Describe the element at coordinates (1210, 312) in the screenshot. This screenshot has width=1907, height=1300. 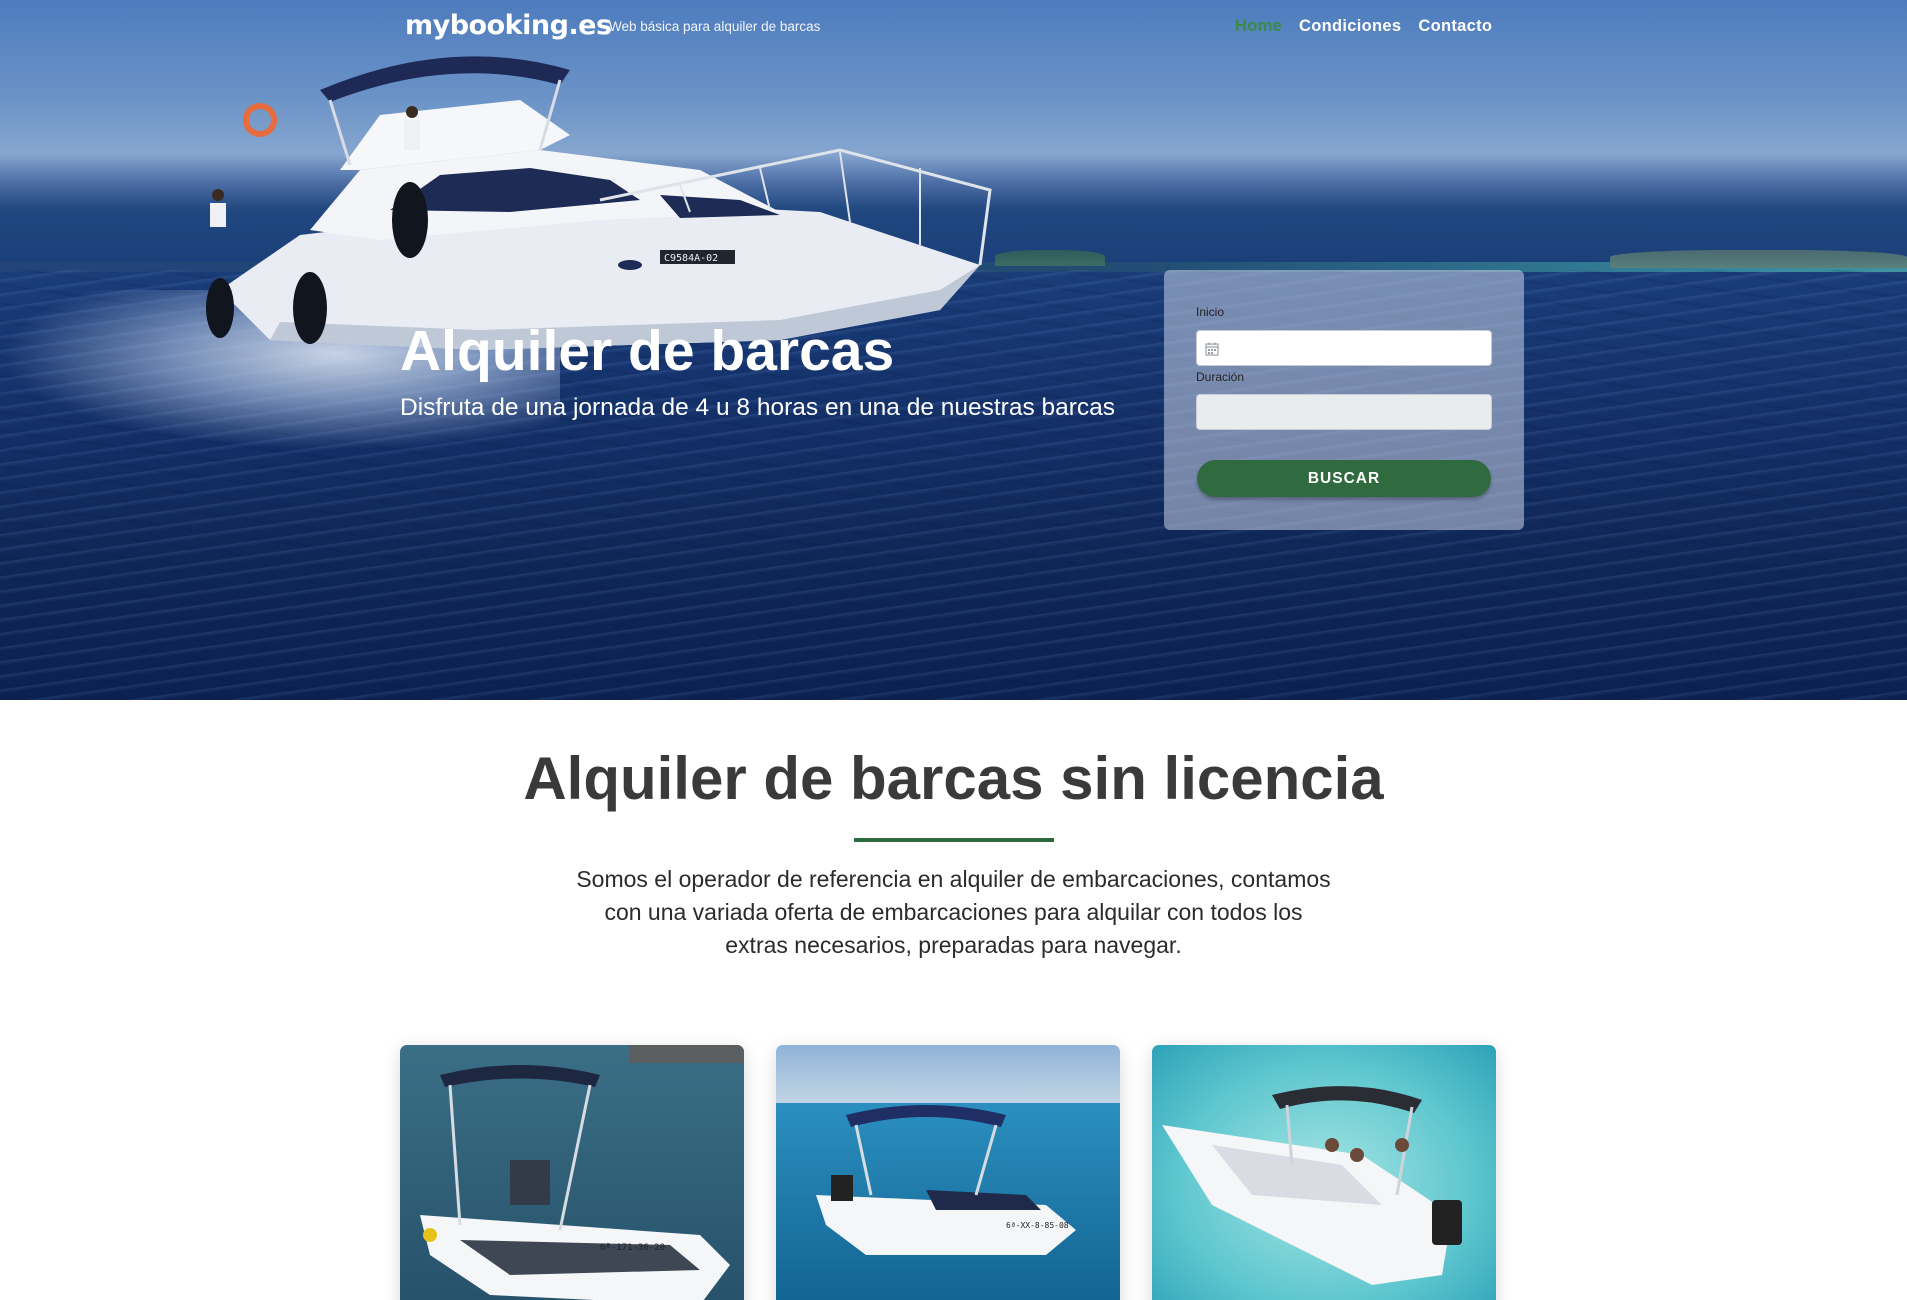
I see `start-date-label: Inicio` at that location.